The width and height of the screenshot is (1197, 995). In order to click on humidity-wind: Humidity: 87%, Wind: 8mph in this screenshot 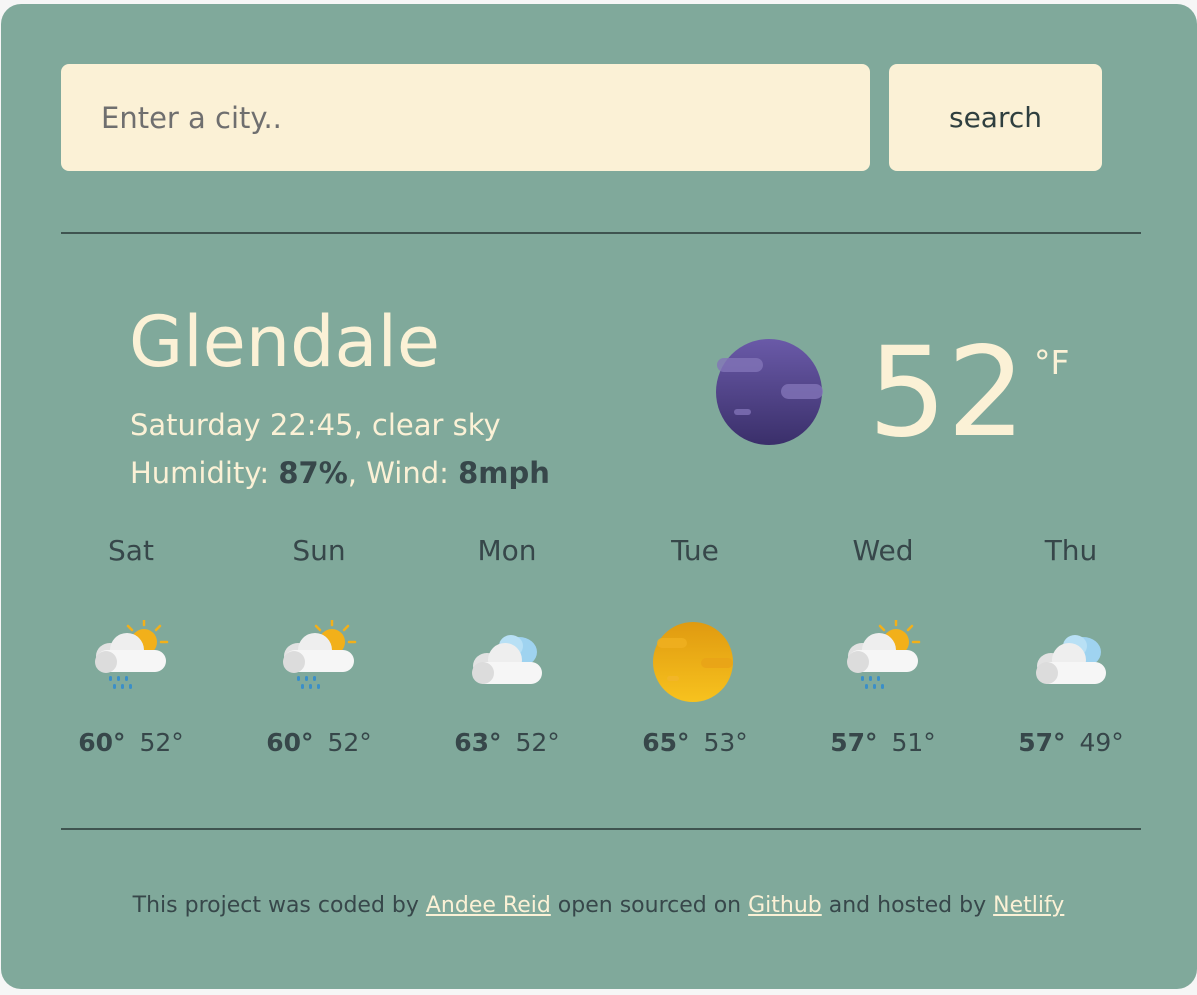, I will do `click(340, 473)`.